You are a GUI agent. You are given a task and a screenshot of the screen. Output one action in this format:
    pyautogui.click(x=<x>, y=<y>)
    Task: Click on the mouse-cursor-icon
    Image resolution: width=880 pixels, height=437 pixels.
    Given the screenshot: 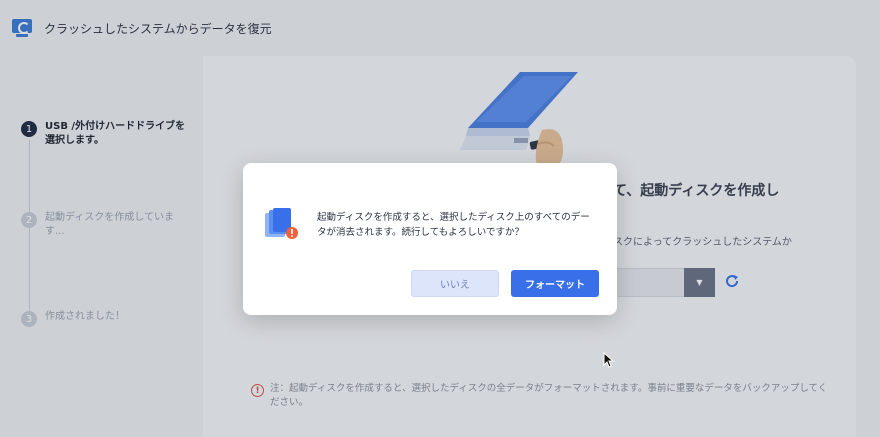 What is the action you would take?
    pyautogui.click(x=609, y=360)
    